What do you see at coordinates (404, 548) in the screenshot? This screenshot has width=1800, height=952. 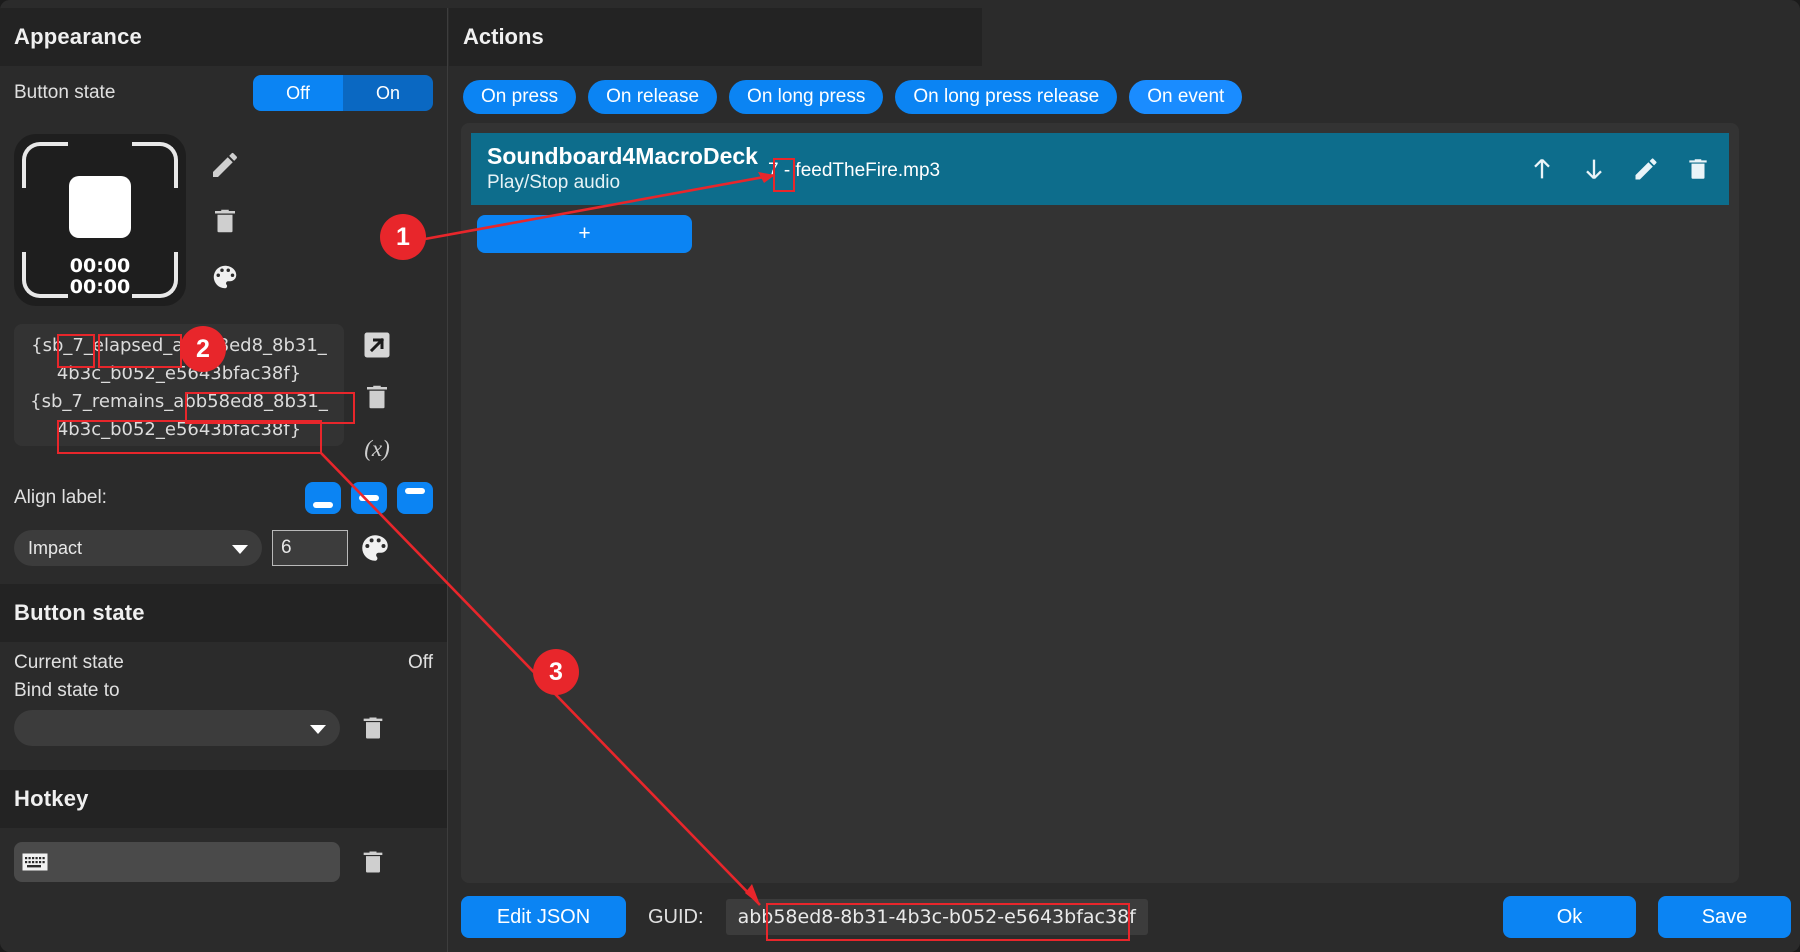 I see `font-size-stepper` at bounding box center [404, 548].